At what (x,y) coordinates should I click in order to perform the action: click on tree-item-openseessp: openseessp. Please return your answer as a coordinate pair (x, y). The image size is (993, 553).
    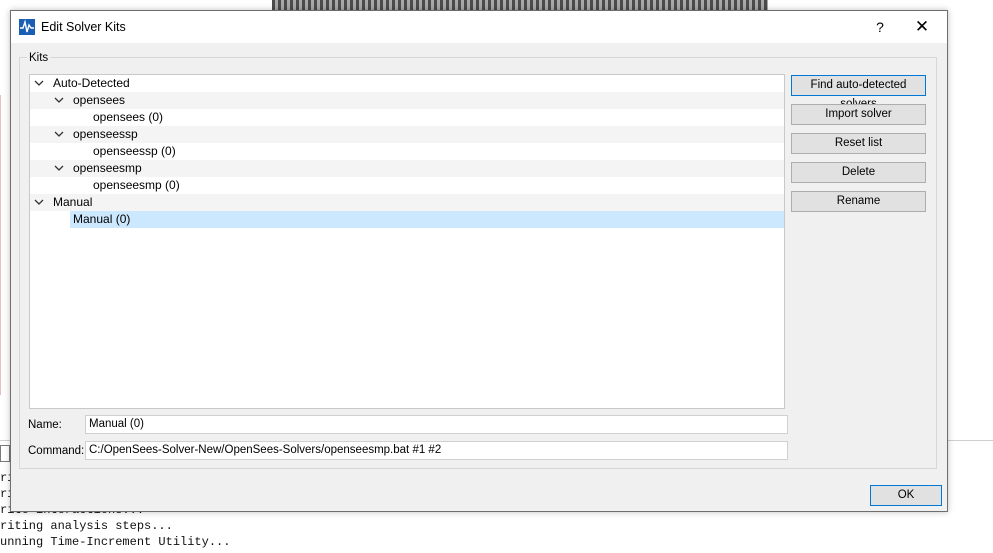
    Looking at the image, I should click on (407, 134).